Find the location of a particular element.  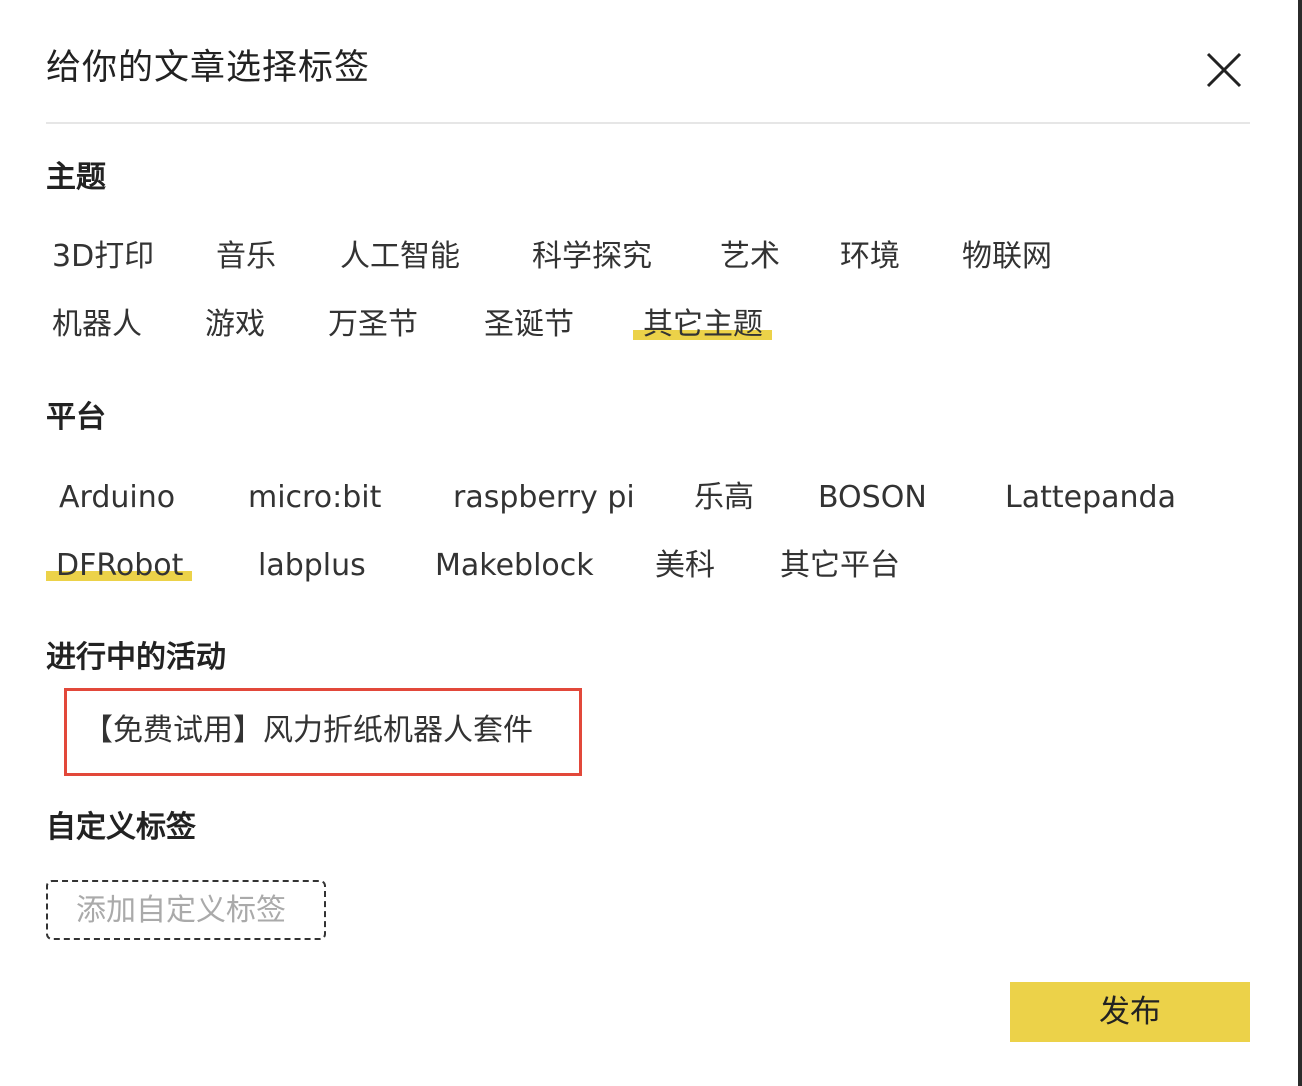

section-title-activity: 进行中的活动 is located at coordinates (136, 657).